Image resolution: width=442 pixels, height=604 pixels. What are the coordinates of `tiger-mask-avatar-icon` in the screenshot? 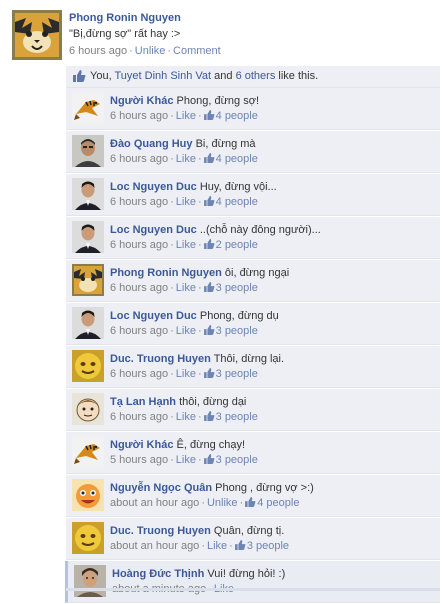 It's located at (37, 35).